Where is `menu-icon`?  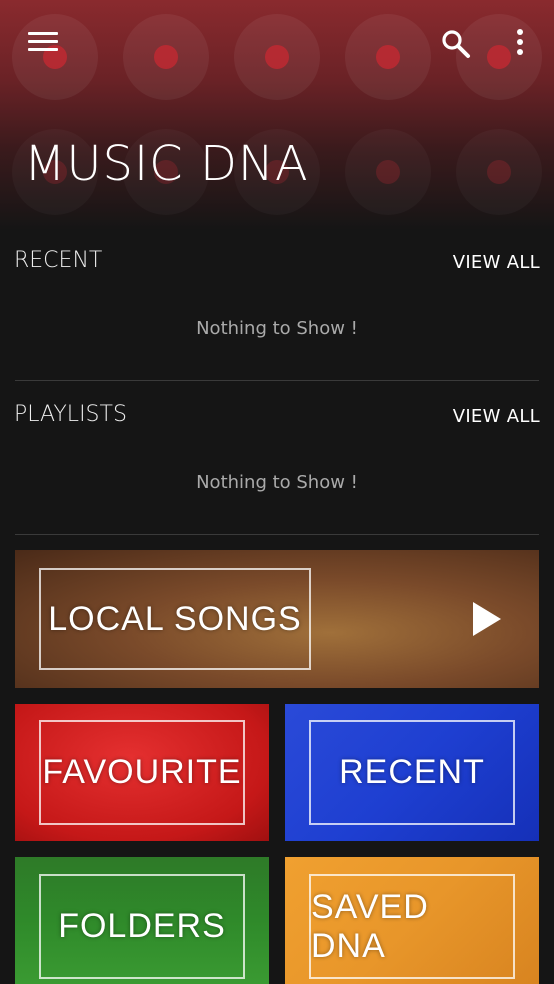
menu-icon is located at coordinates (43, 42).